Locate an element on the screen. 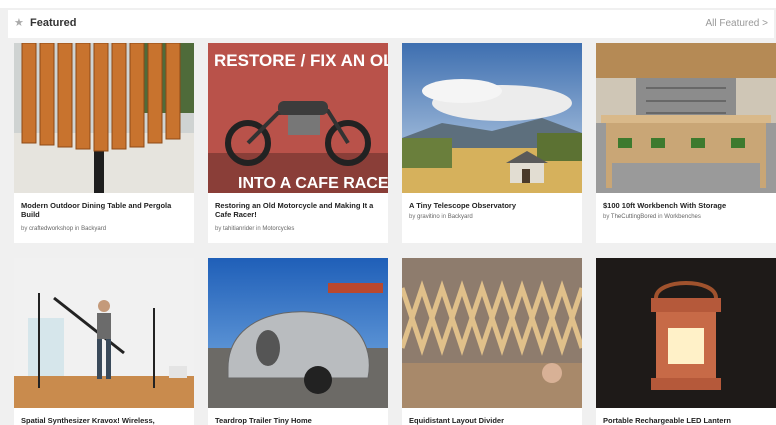  project-card: Teardrop Trailer Tiny Home is located at coordinates (298, 341).